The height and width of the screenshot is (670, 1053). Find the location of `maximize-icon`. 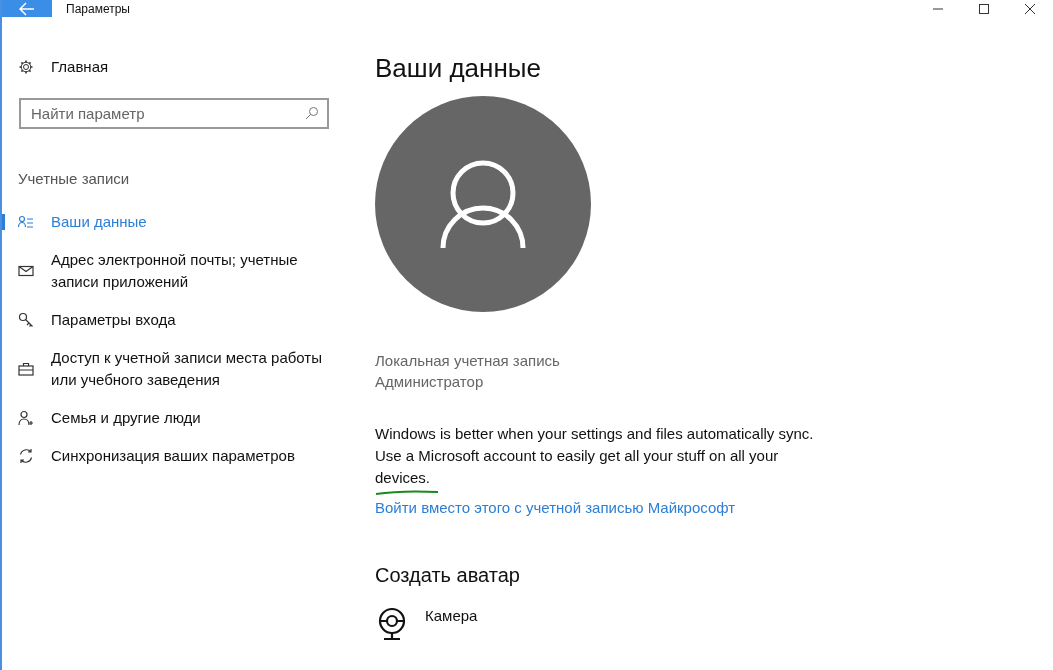

maximize-icon is located at coordinates (984, 8).